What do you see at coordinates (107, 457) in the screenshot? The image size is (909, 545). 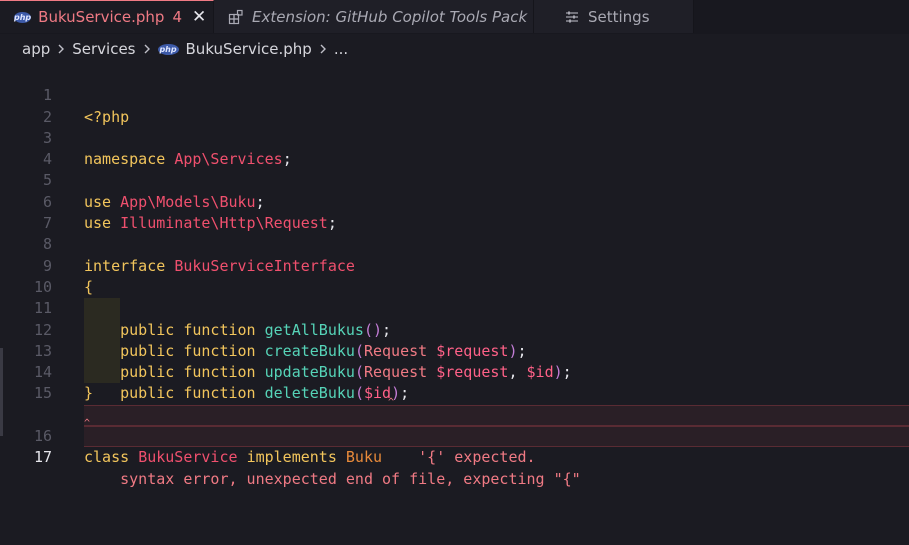 I see `keyword: class` at bounding box center [107, 457].